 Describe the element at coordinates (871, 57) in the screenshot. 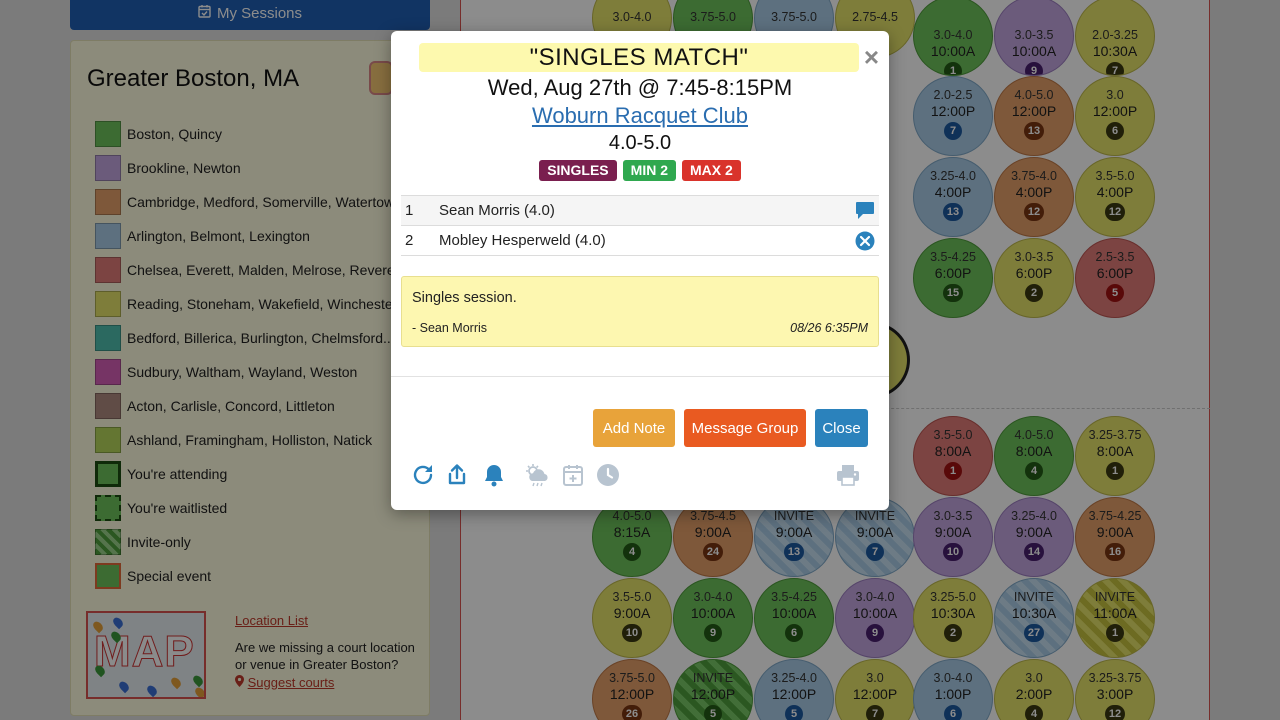

I see `close-icon: ×` at that location.